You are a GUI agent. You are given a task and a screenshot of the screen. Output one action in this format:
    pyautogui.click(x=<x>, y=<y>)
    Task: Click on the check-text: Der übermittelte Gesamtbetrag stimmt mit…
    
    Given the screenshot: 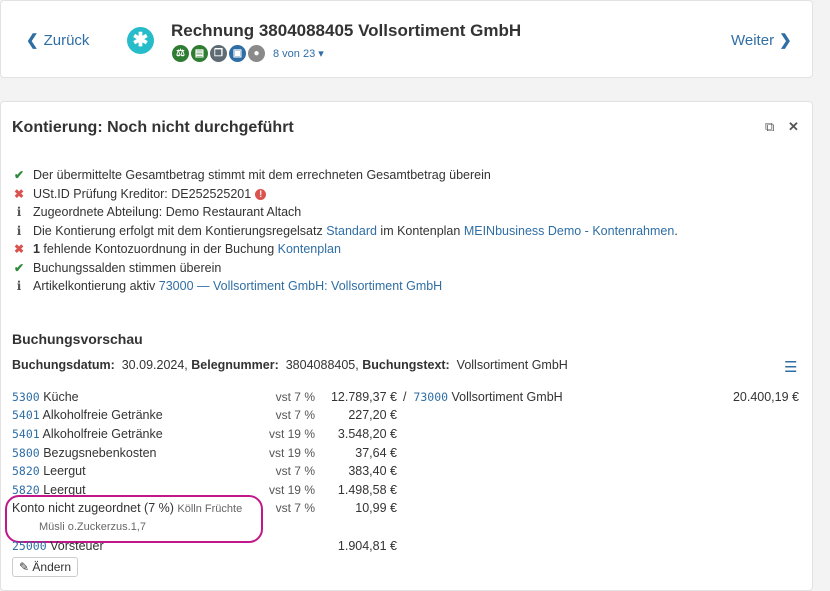 What is the action you would take?
    pyautogui.click(x=262, y=175)
    